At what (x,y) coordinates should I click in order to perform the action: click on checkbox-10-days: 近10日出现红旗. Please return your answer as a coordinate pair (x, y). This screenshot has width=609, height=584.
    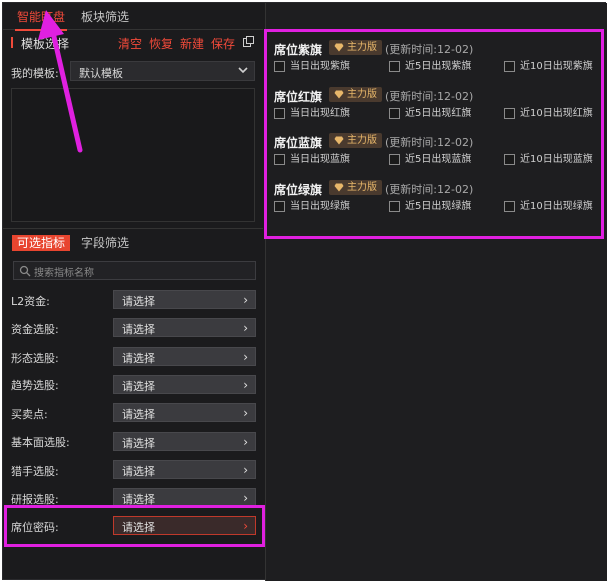
    Looking at the image, I should click on (548, 115).